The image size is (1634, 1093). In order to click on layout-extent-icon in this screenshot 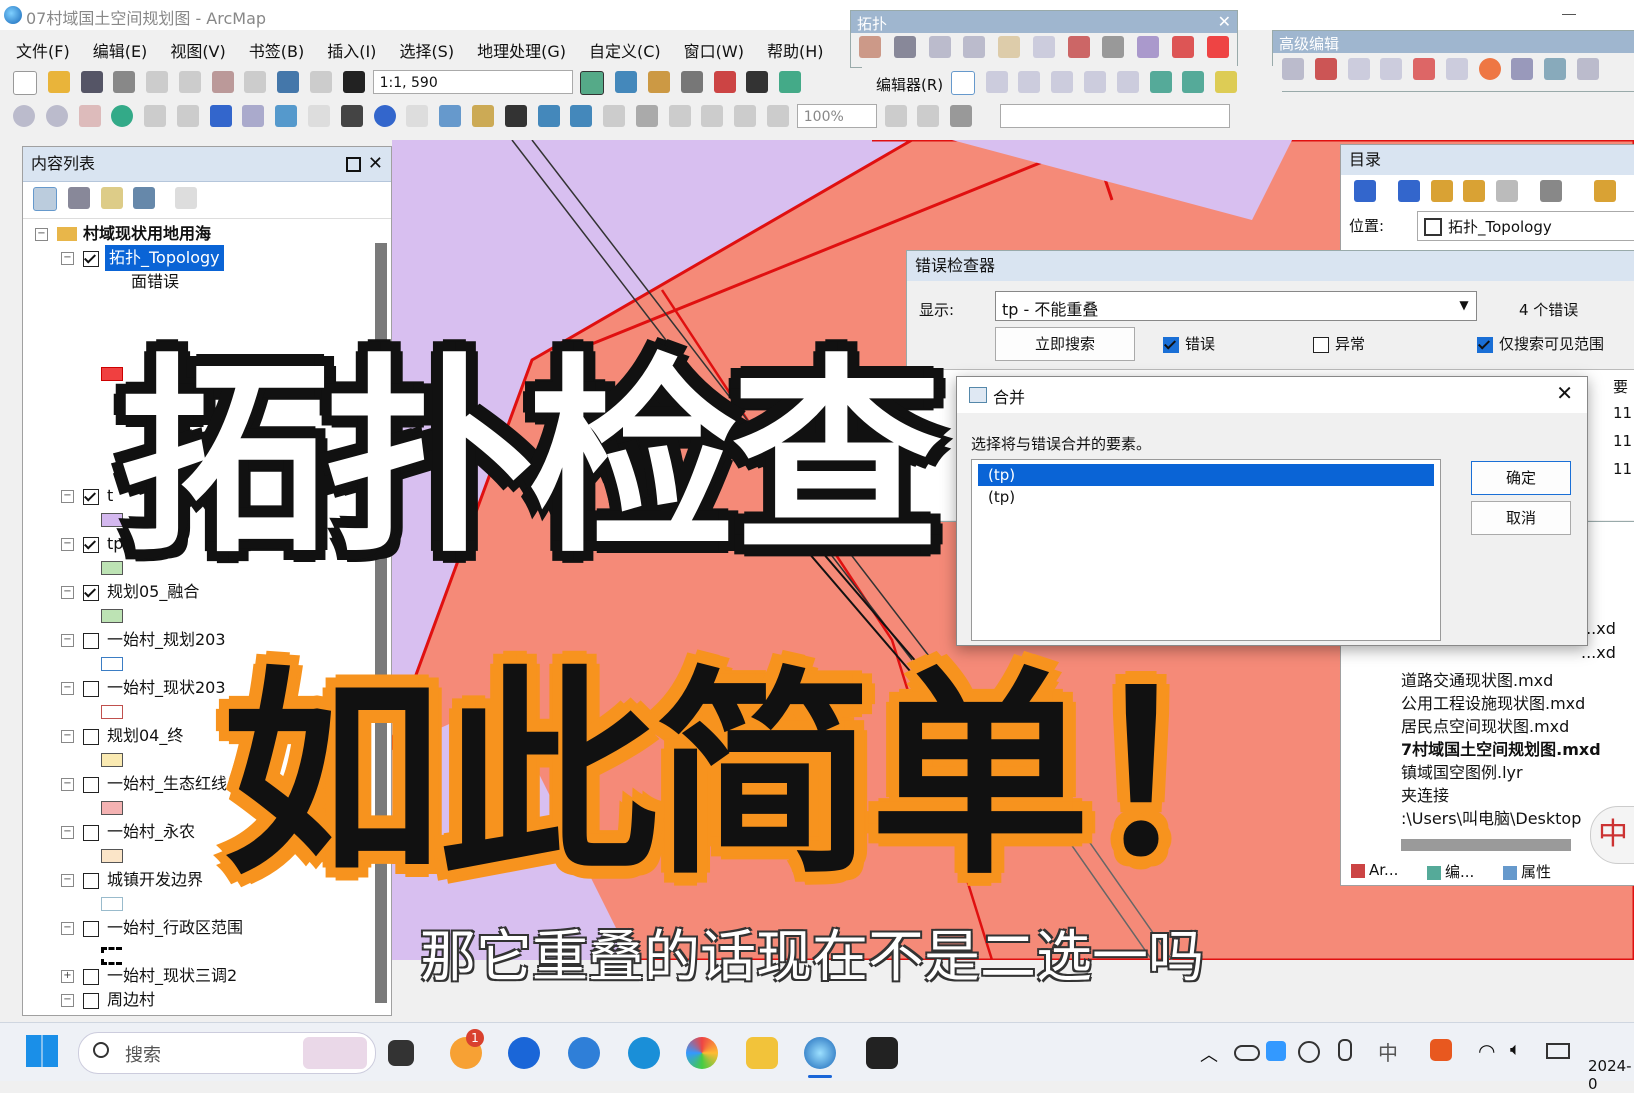, I will do `click(777, 116)`.